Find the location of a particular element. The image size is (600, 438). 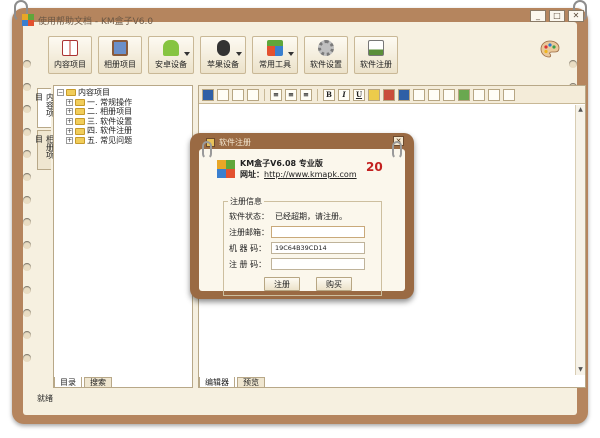

tab-search: 搜索 is located at coordinates (98, 382).